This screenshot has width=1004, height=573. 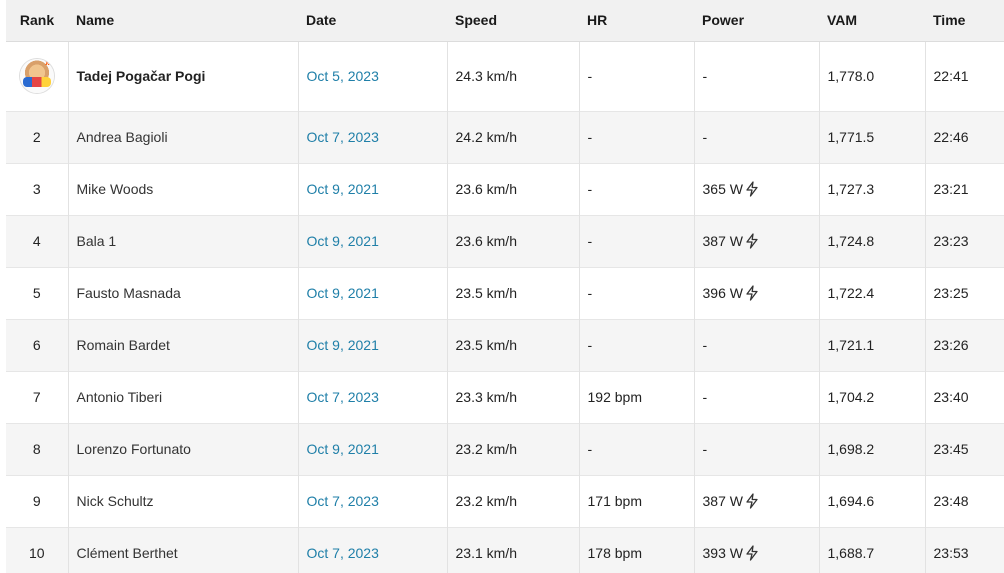 What do you see at coordinates (872, 21) in the screenshot?
I see `header-vam: VAM` at bounding box center [872, 21].